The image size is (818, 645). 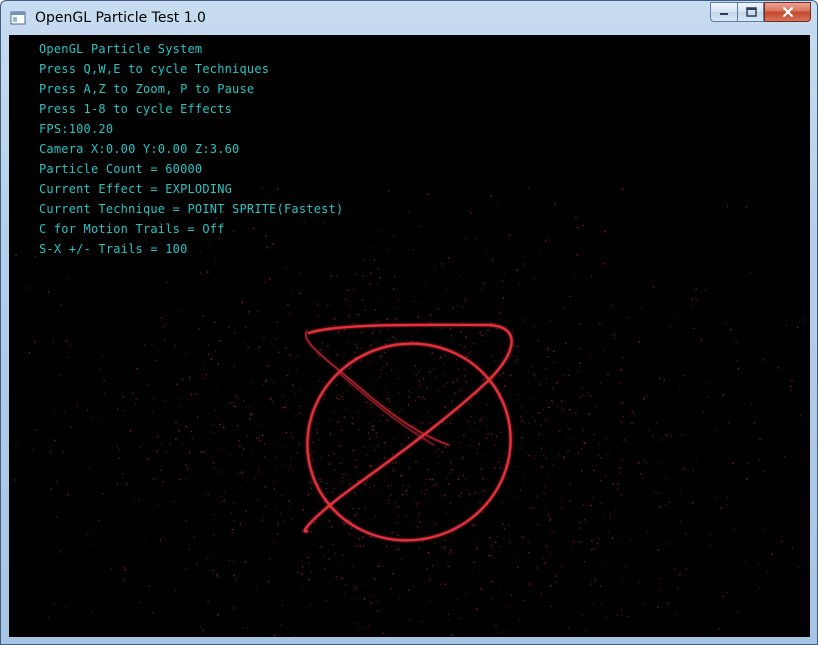 What do you see at coordinates (750, 12) in the screenshot?
I see `maximize-button` at bounding box center [750, 12].